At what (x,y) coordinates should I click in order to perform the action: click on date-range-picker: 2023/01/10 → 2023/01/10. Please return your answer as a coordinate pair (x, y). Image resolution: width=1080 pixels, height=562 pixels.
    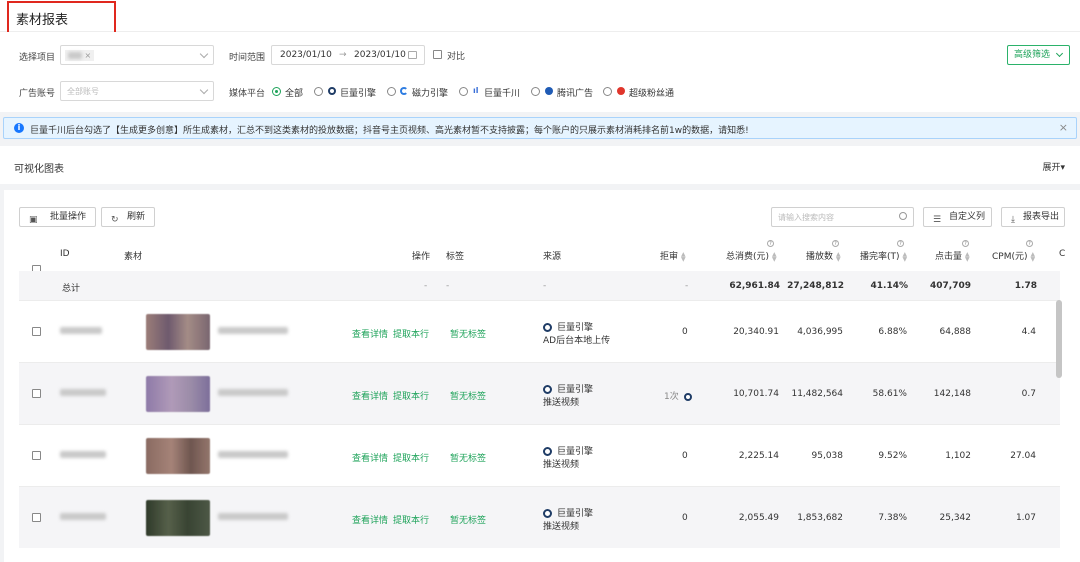
    Looking at the image, I should click on (348, 55).